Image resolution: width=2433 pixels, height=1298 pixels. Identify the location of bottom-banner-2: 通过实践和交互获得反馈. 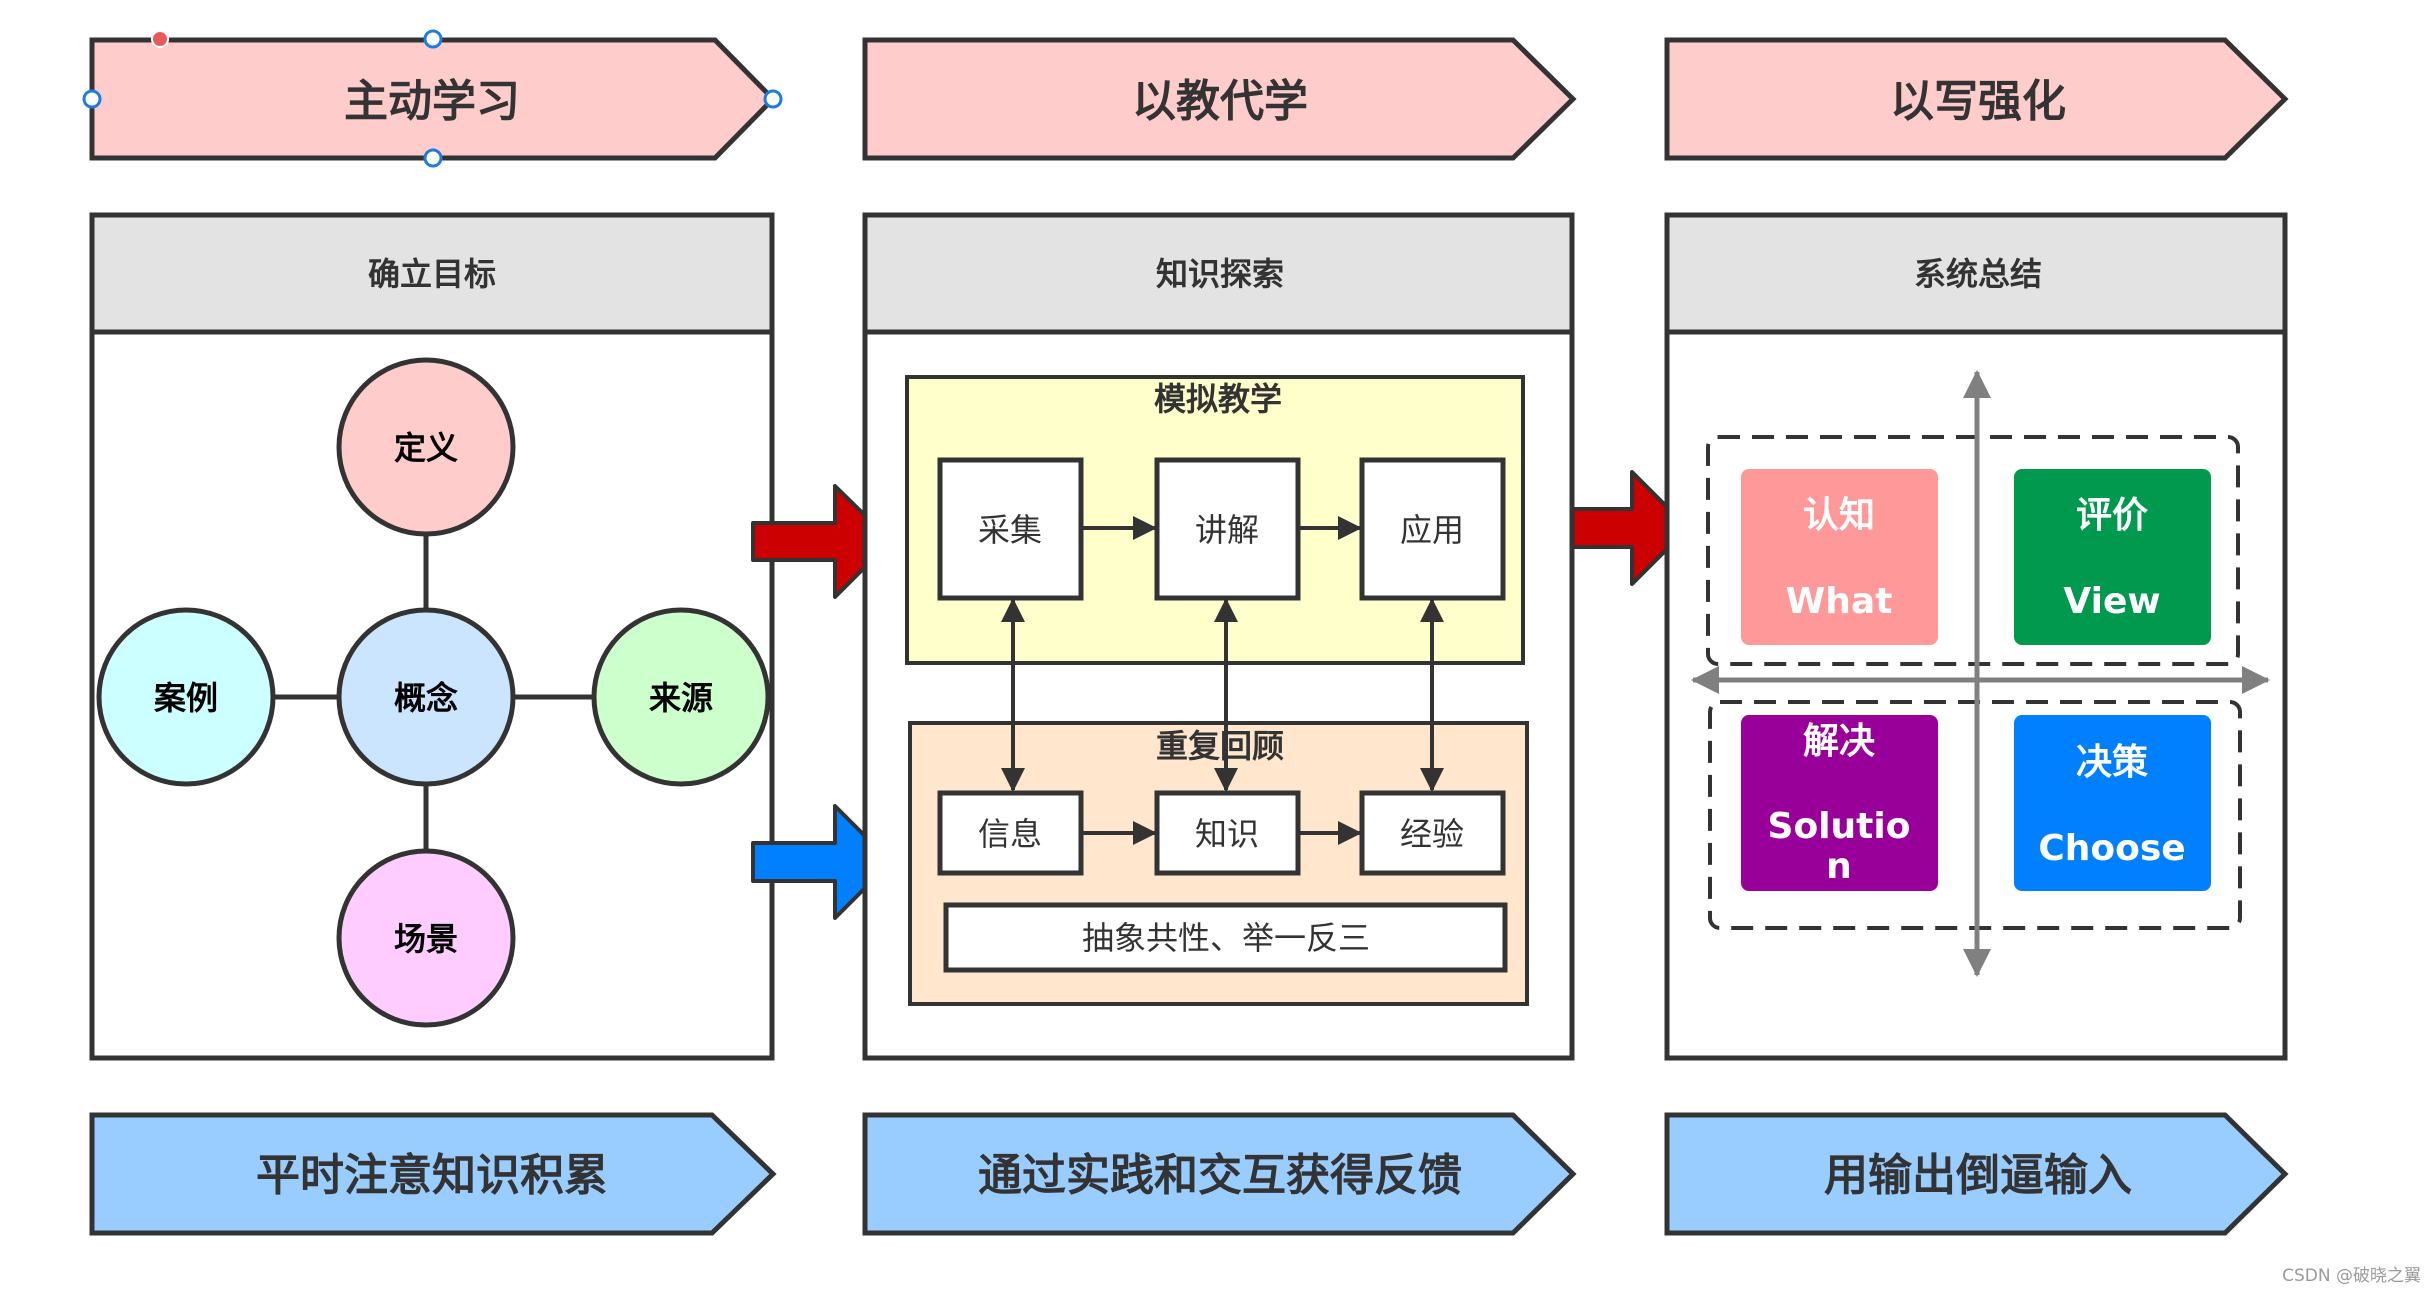
(1219, 1174).